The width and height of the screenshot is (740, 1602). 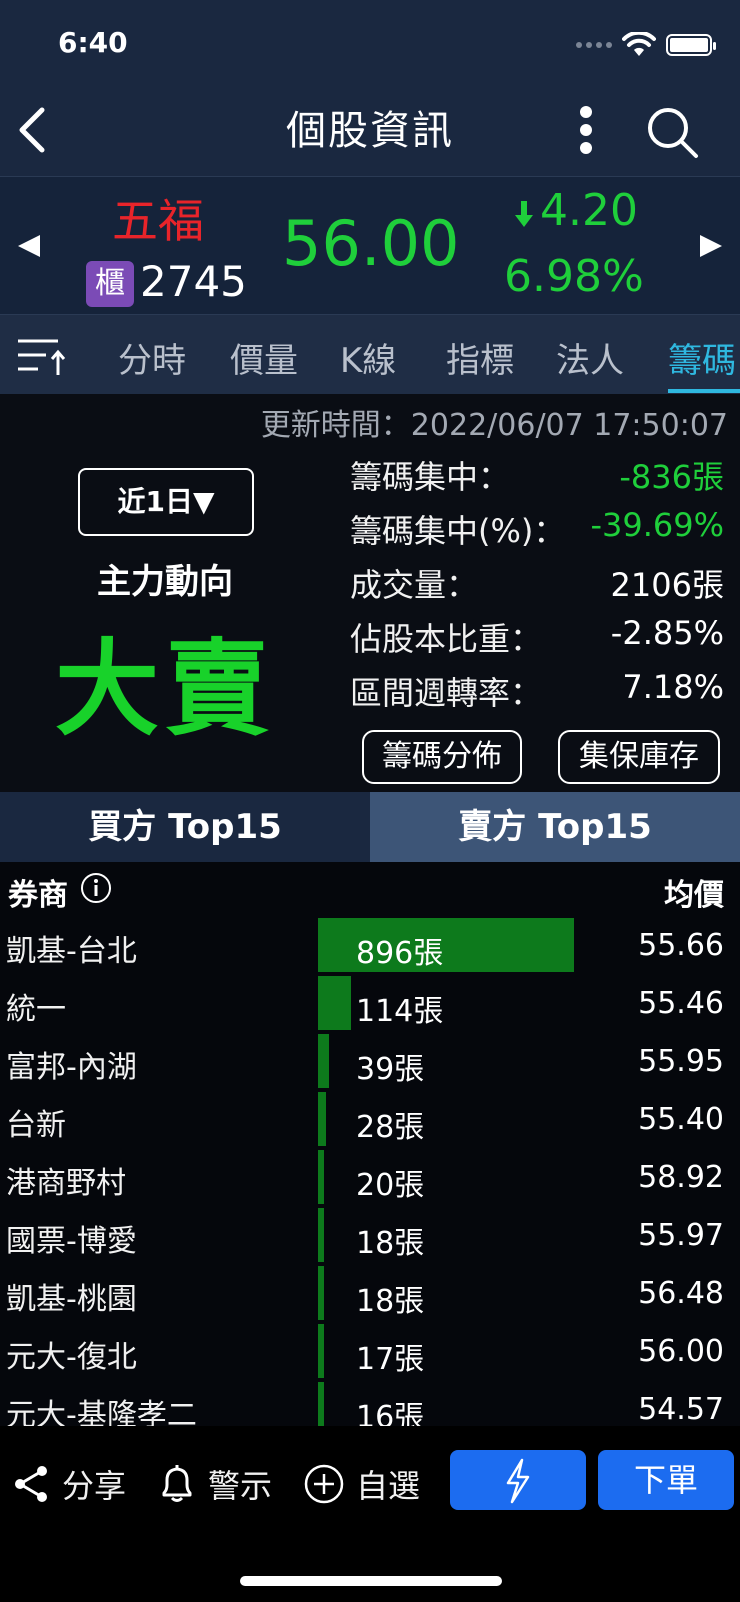 What do you see at coordinates (694, 895) in the screenshot?
I see `header-average-price: 均價` at bounding box center [694, 895].